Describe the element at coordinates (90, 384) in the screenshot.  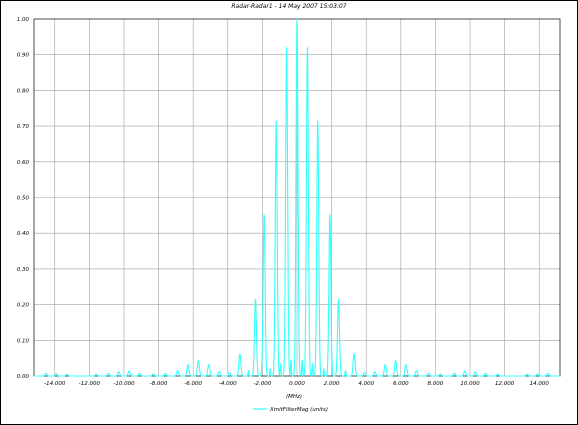
I see `x-tick-label: -12.000` at that location.